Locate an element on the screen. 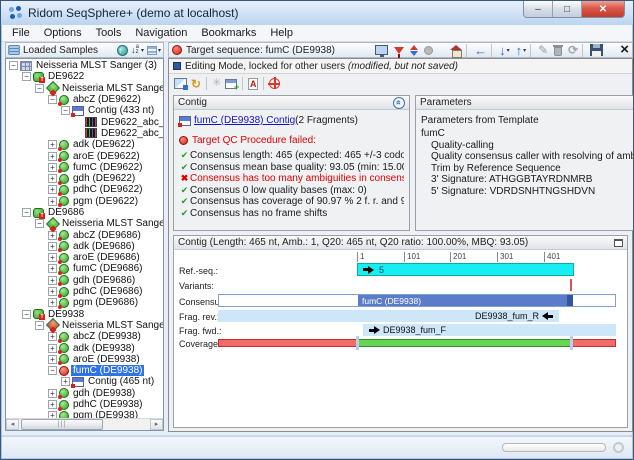  tree-item-label: abcZ (DE9938) is located at coordinates (107, 336).